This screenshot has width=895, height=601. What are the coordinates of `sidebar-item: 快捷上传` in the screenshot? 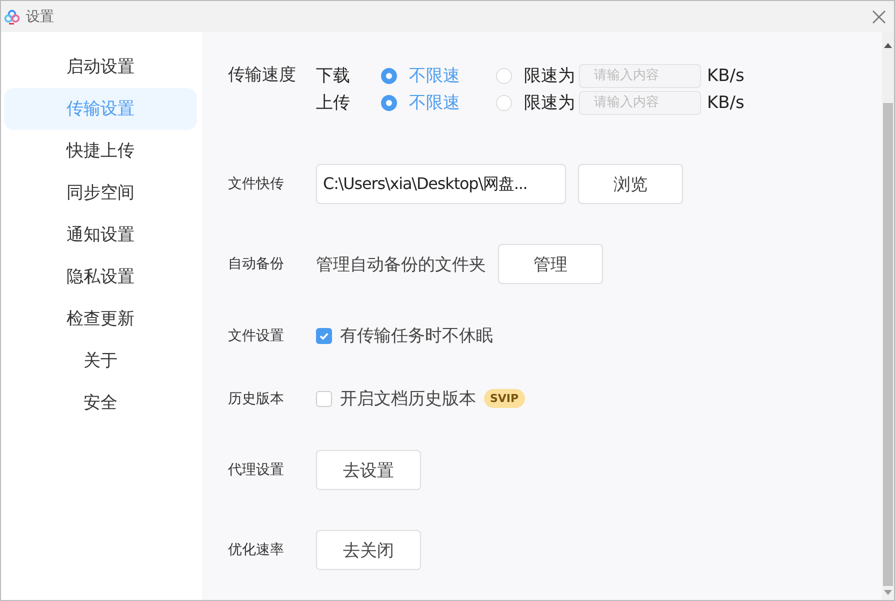 It's located at (100, 151).